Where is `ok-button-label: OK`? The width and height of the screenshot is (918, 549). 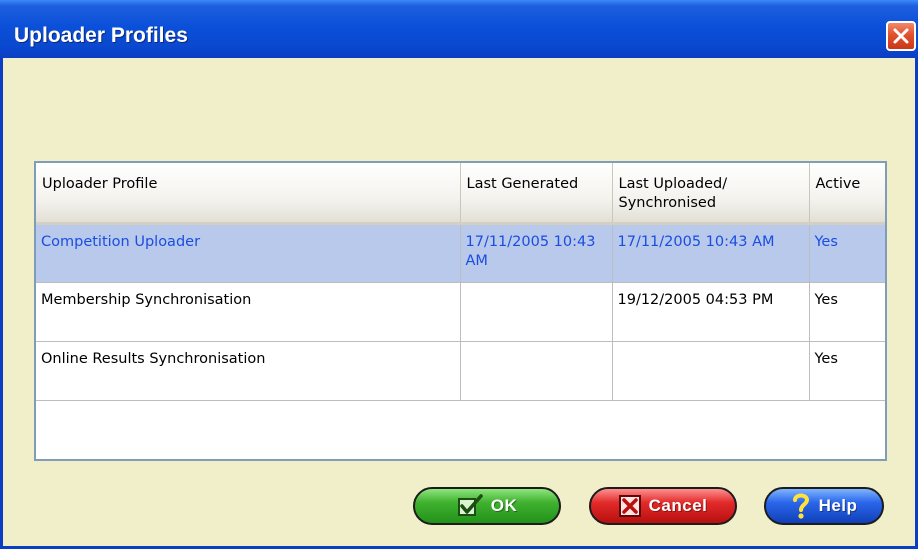
ok-button-label: OK is located at coordinates (504, 505).